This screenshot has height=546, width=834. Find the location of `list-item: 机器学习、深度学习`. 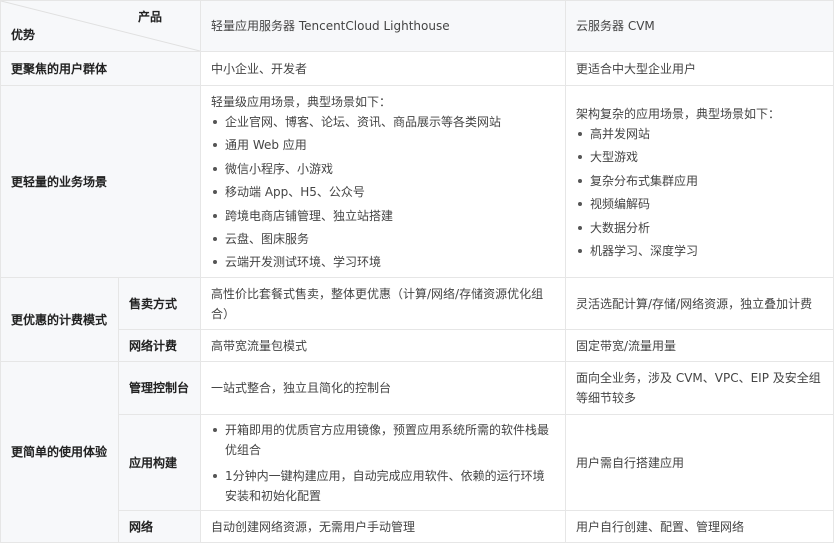

list-item: 机器学习、深度学习 is located at coordinates (700, 251).